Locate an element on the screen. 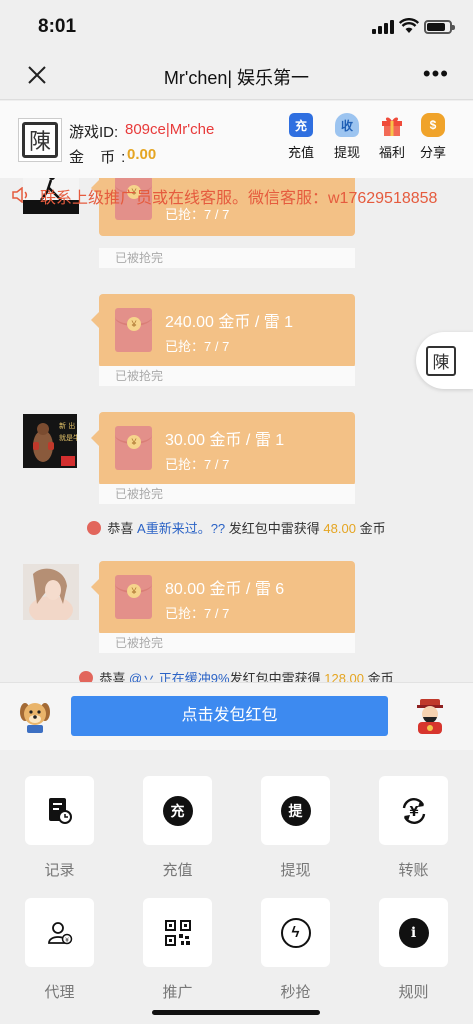 This screenshot has width=473, height=1024. grid-record-label: 记录 is located at coordinates (59, 870).